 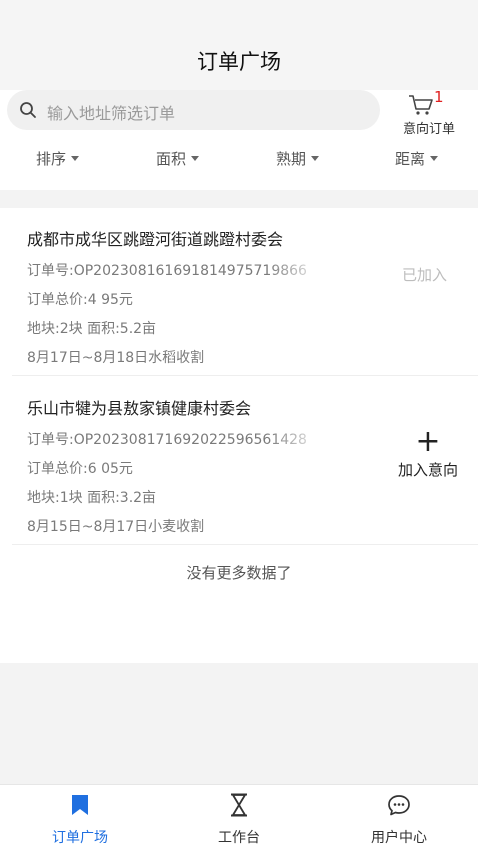 What do you see at coordinates (139, 408) in the screenshot?
I see `order-location: 乐山市犍为县敖家镇健康村委会` at bounding box center [139, 408].